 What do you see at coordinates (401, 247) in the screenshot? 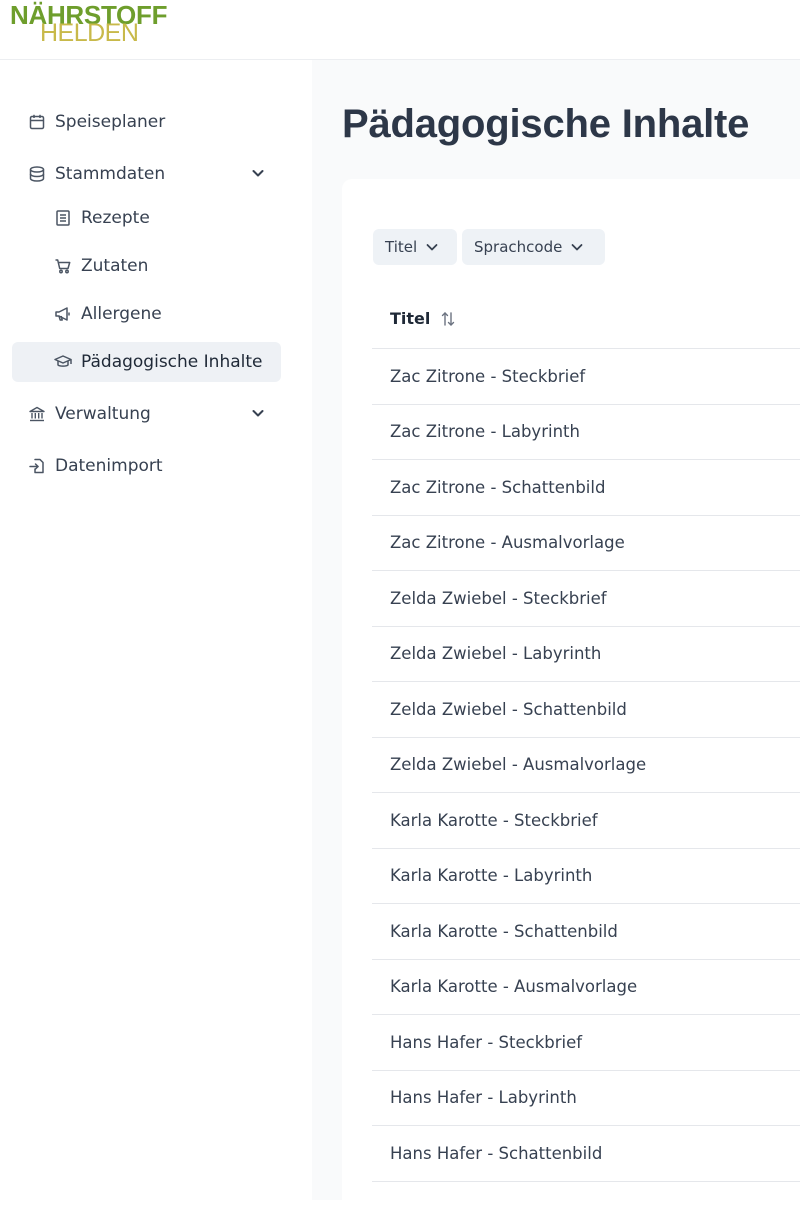
I see `filter-label: Titel` at bounding box center [401, 247].